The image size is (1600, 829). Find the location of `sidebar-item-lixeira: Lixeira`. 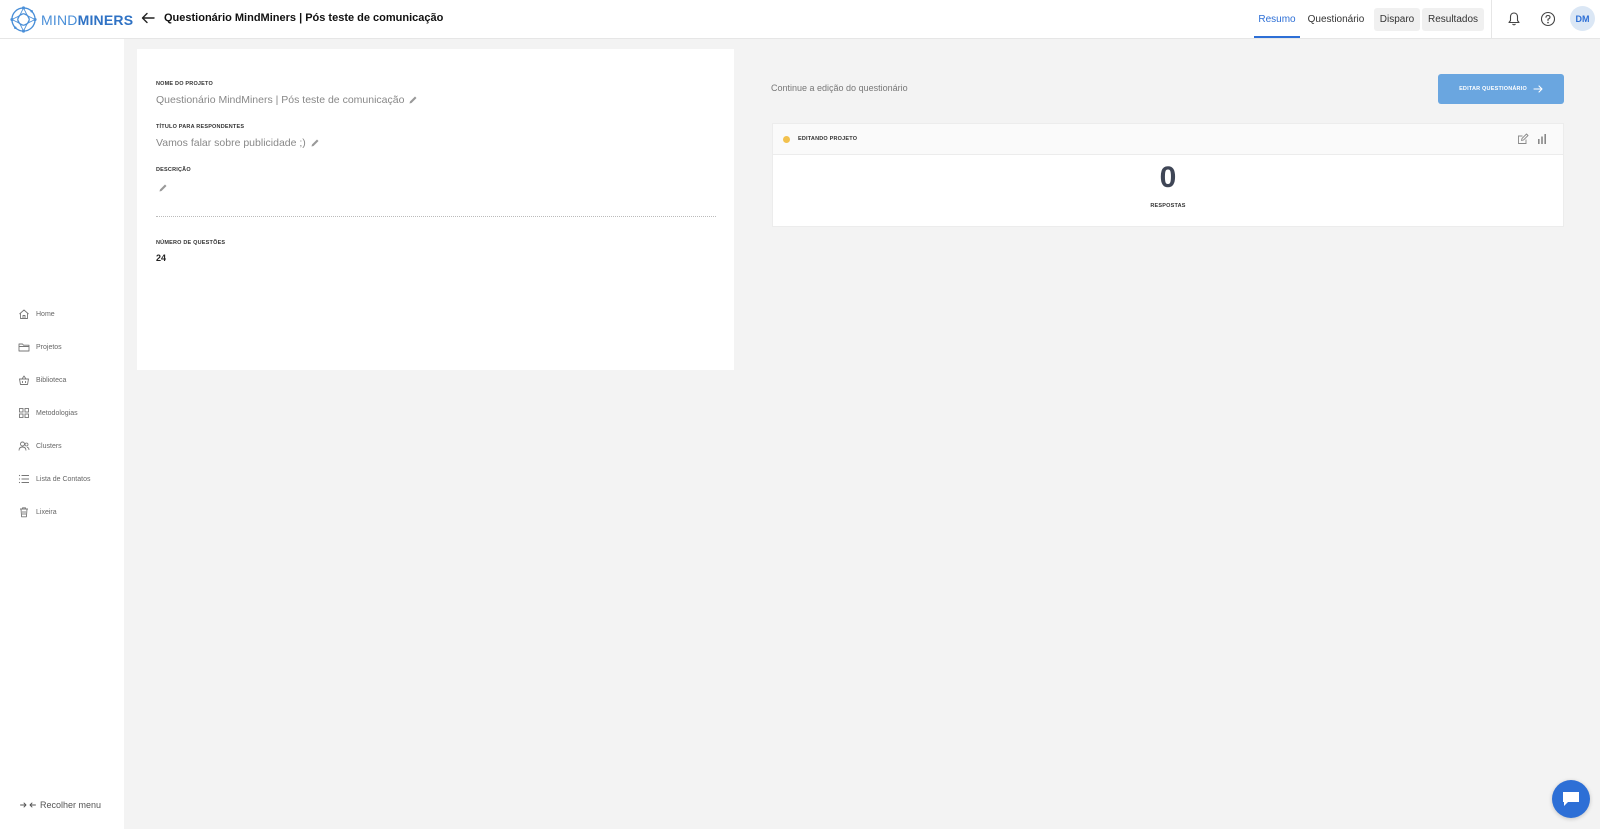

sidebar-item-lixeira: Lixeira is located at coordinates (37, 512).